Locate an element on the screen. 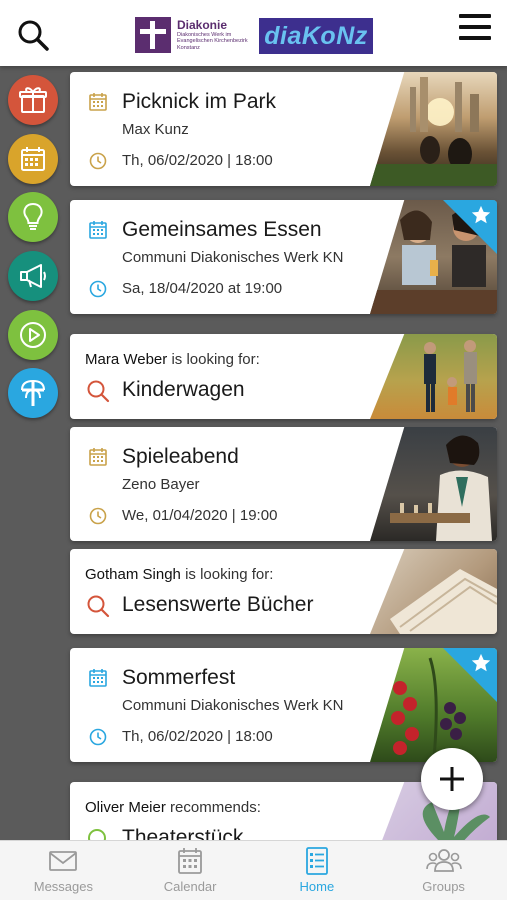  bottom-navigation: Messages Calendar Home Groups is located at coordinates (253, 870).